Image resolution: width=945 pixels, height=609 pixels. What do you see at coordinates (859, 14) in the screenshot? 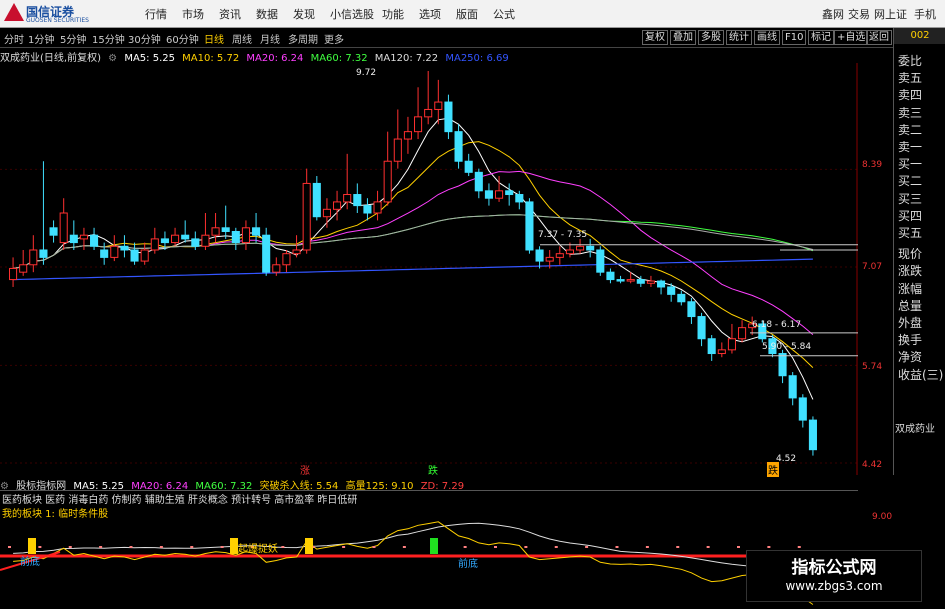
I see `menu-right-item-1: 交易` at bounding box center [859, 14].